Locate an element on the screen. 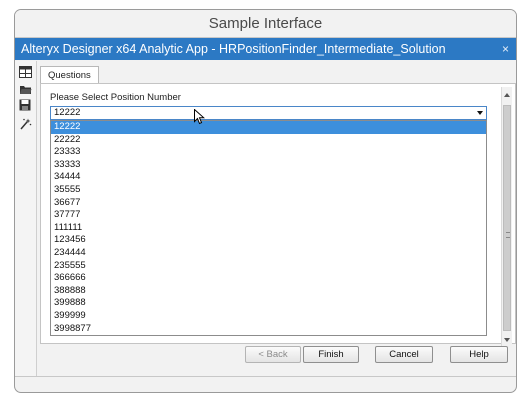 Image resolution: width=531 pixels, height=406 pixels. dropdown-option: 22222 is located at coordinates (268, 140).